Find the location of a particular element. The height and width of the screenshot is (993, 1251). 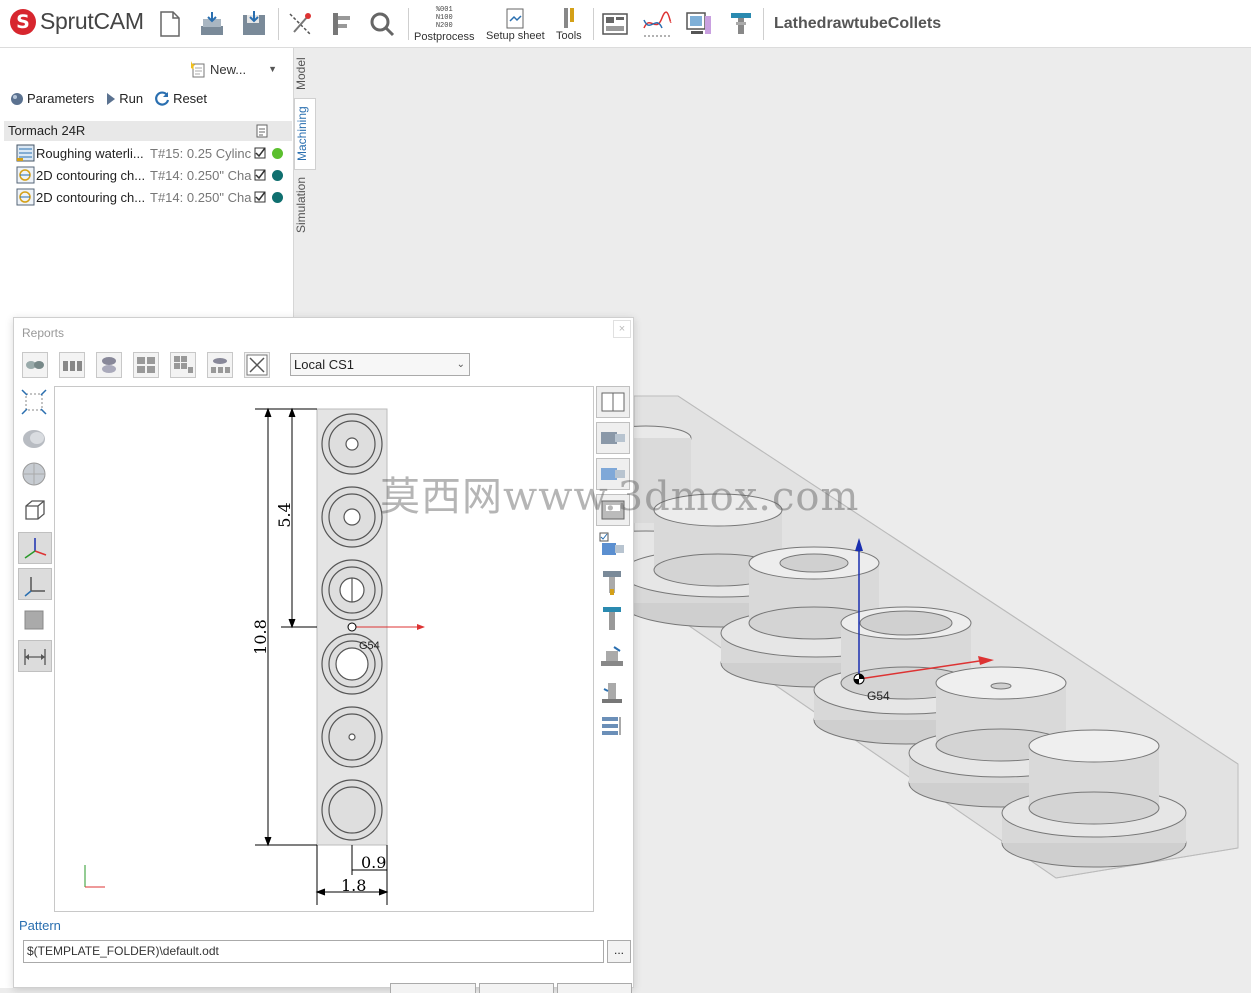

run-icon is located at coordinates (111, 98).